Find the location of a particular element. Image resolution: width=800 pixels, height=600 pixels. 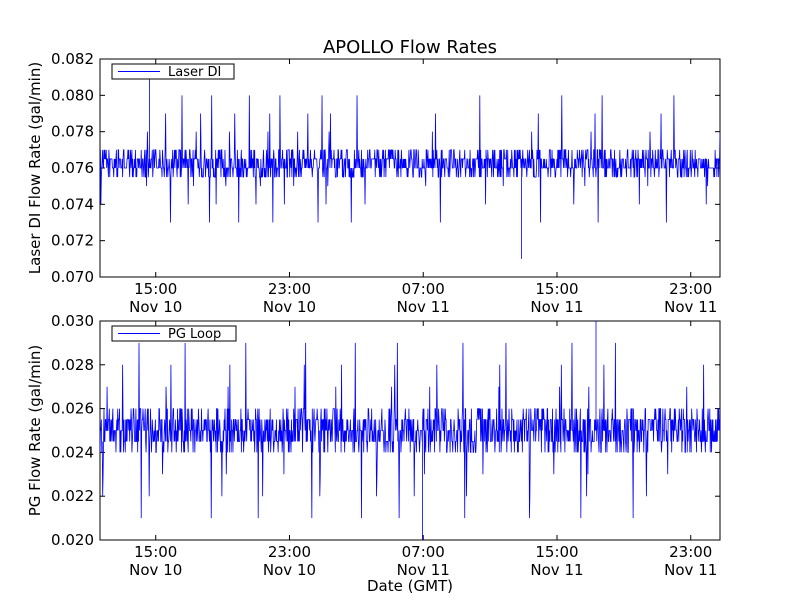

pg-loop-legend: PG Loop is located at coordinates (174, 333).